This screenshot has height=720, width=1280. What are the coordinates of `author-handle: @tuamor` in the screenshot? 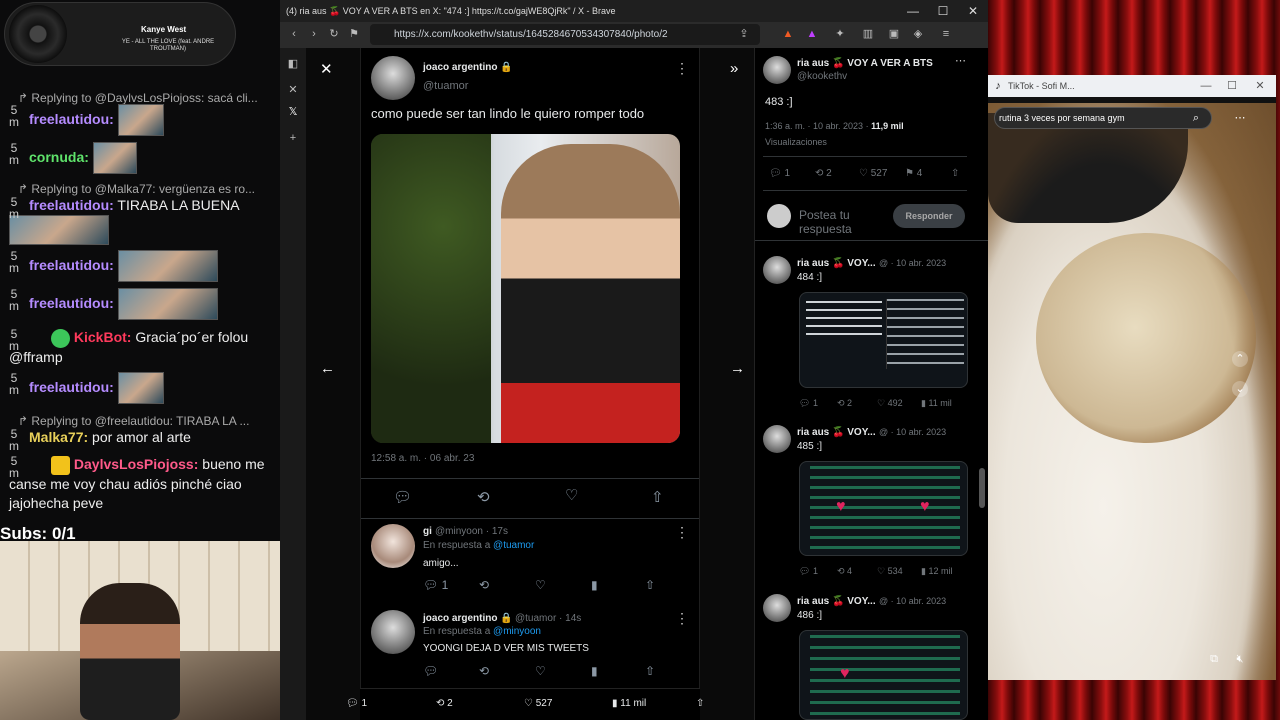 It's located at (445, 86).